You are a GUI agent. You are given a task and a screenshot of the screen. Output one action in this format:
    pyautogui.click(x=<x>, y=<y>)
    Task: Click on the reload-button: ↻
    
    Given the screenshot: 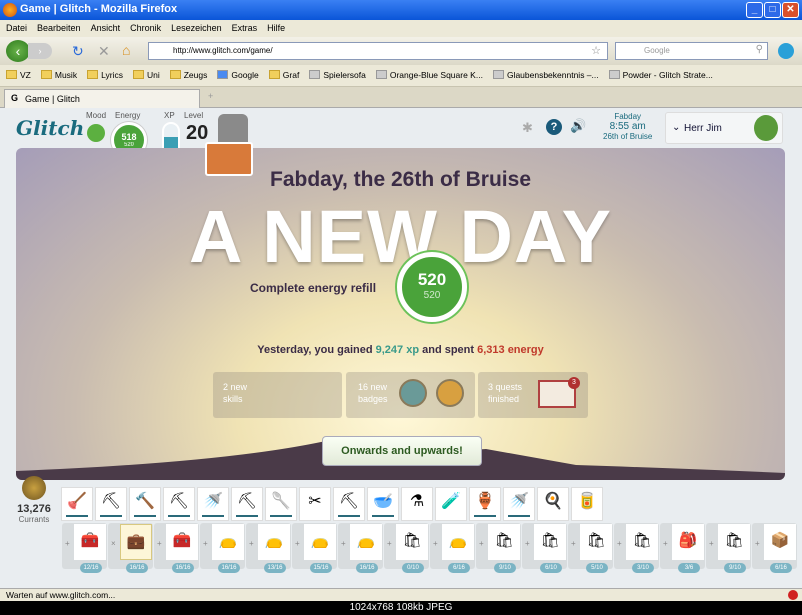 What is the action you would take?
    pyautogui.click(x=78, y=51)
    